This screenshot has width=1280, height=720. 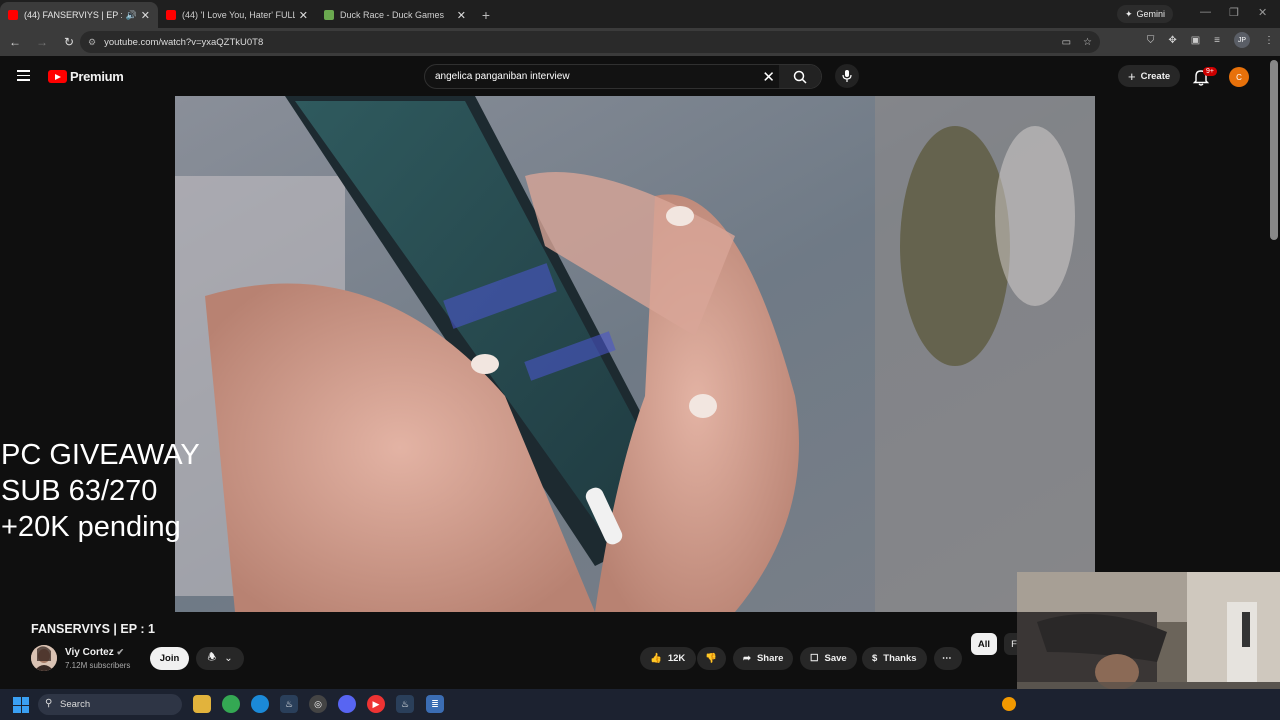 I want to click on minimize-icon: —, so click(x=1205, y=12).